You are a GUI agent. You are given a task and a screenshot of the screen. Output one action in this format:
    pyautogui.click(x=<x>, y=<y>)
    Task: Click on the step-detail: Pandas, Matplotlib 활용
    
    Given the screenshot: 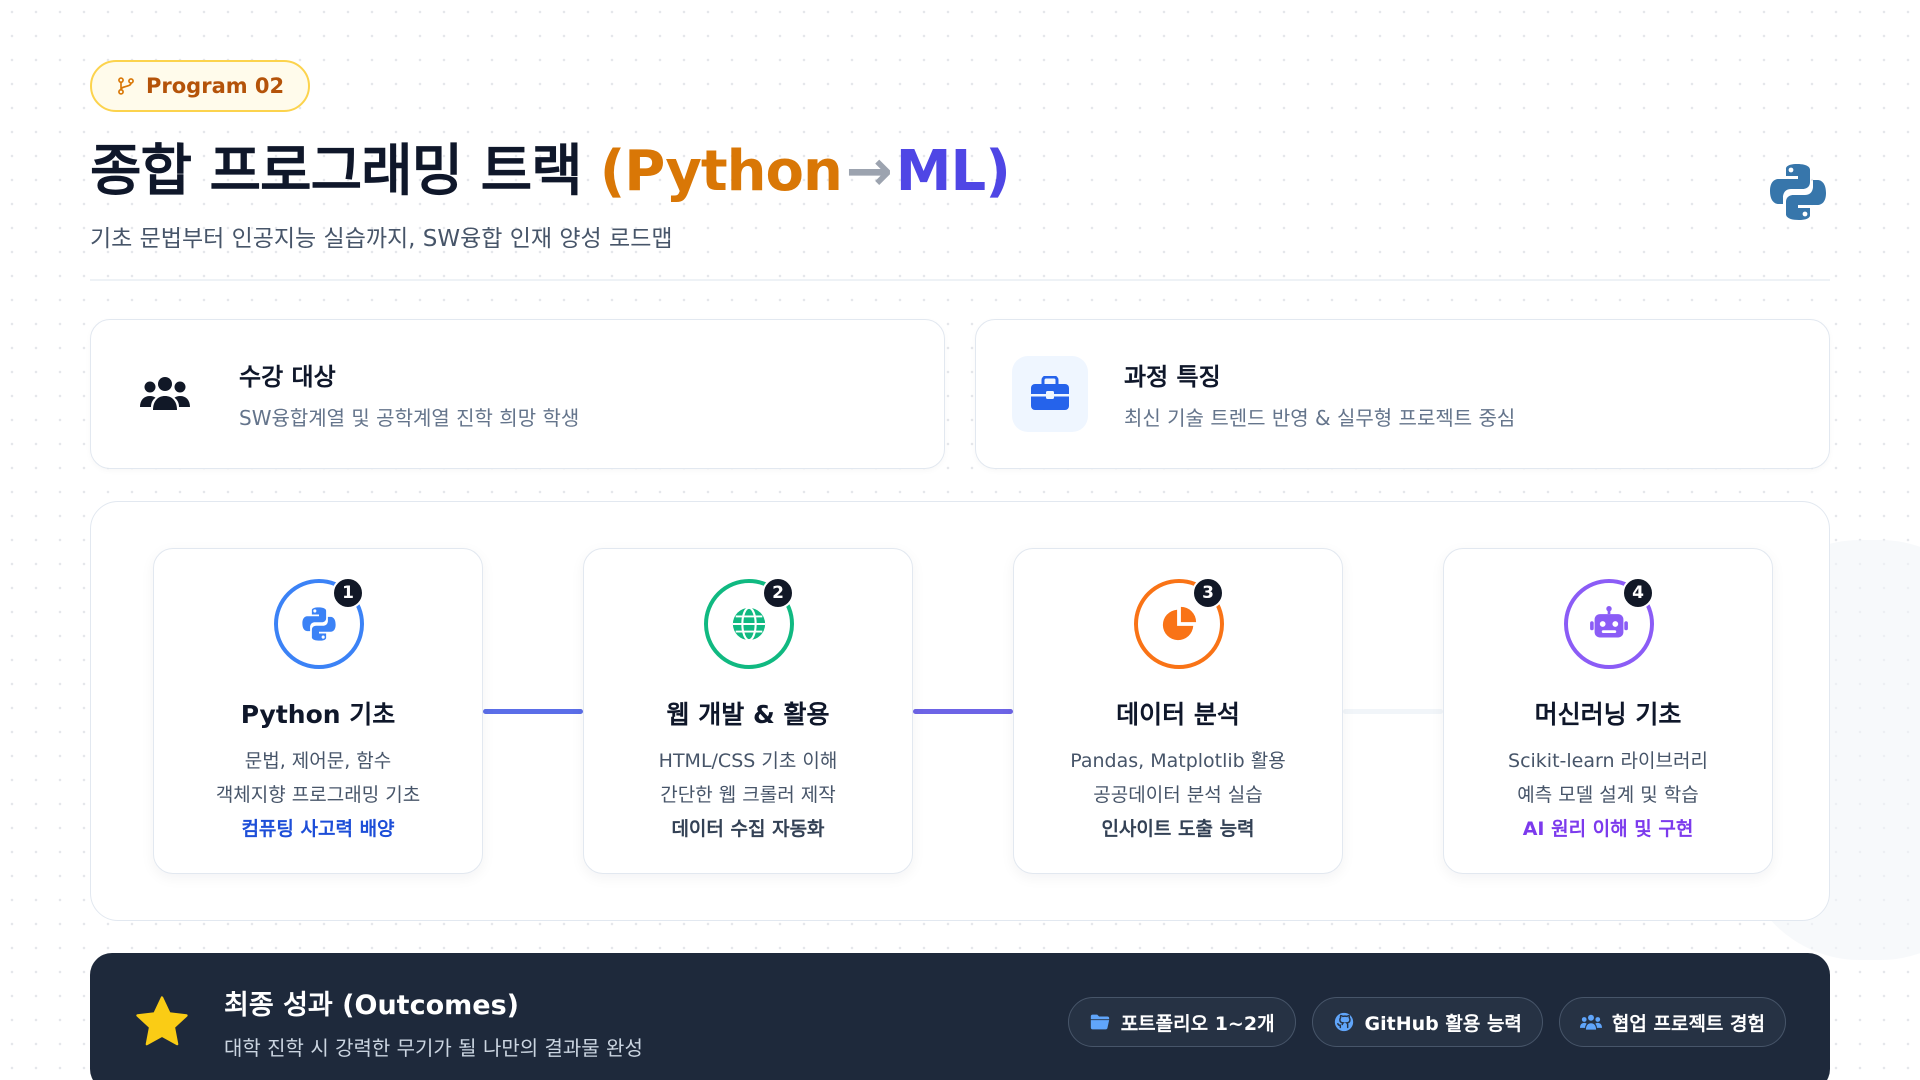 What is the action you would take?
    pyautogui.click(x=1178, y=761)
    